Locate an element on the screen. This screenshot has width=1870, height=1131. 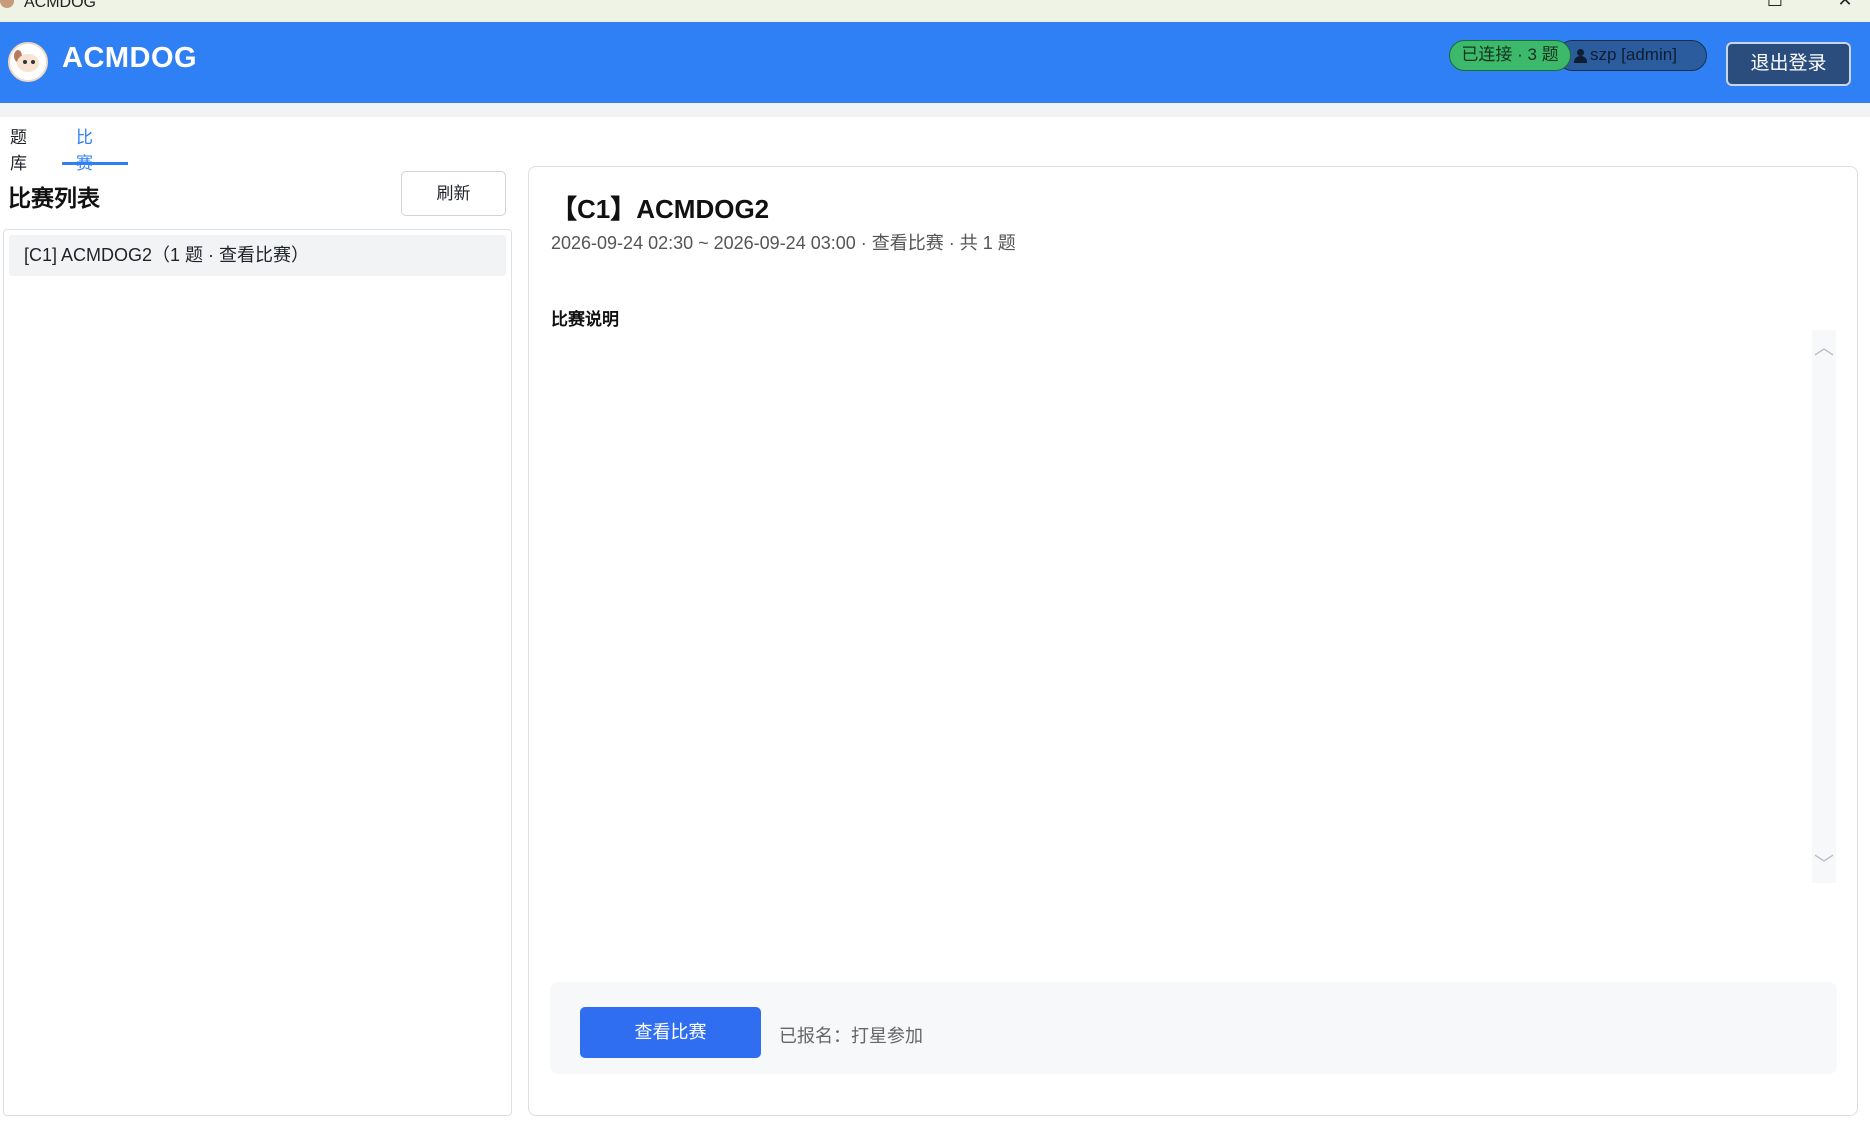
close-icon: ✕ is located at coordinates (1845, 4).